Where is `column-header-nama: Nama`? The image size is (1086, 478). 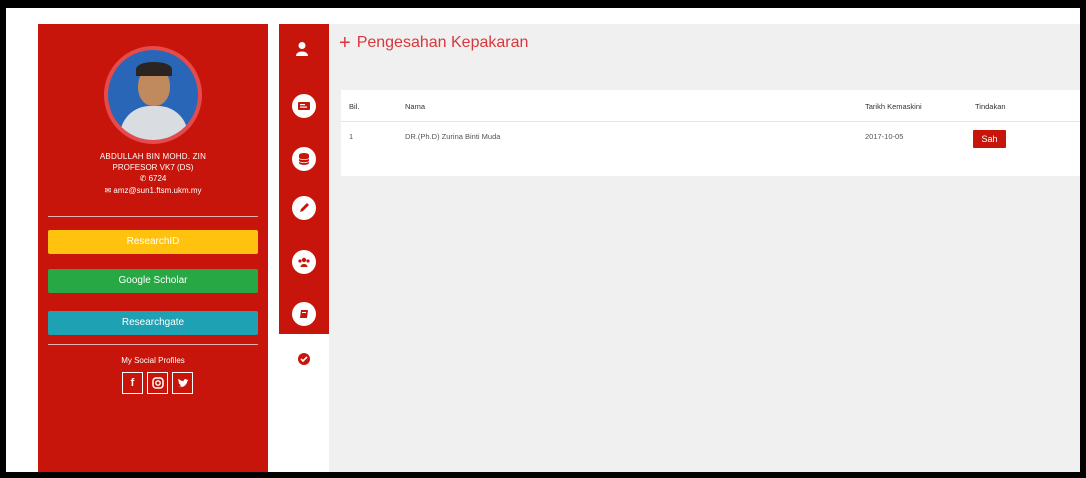 column-header-nama: Nama is located at coordinates (415, 106).